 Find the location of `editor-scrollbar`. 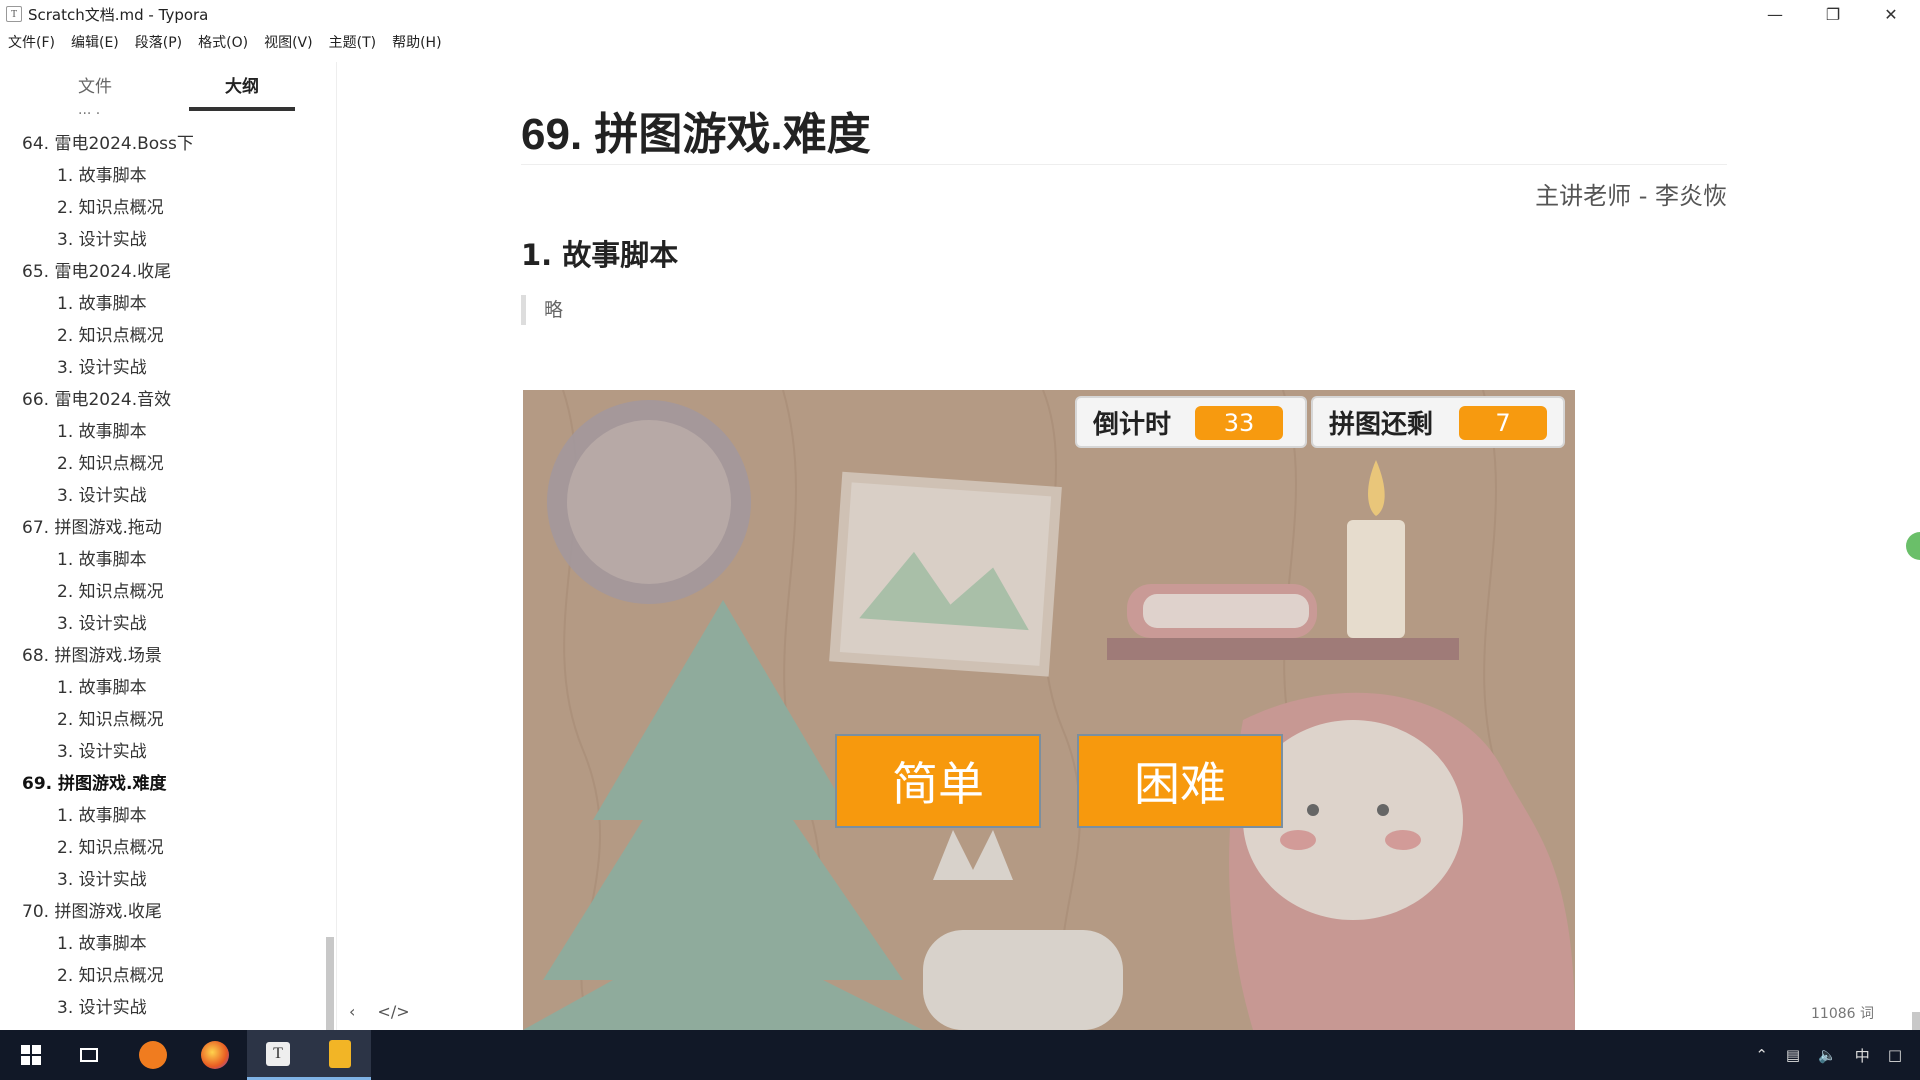

editor-scrollbar is located at coordinates (1916, 1021).